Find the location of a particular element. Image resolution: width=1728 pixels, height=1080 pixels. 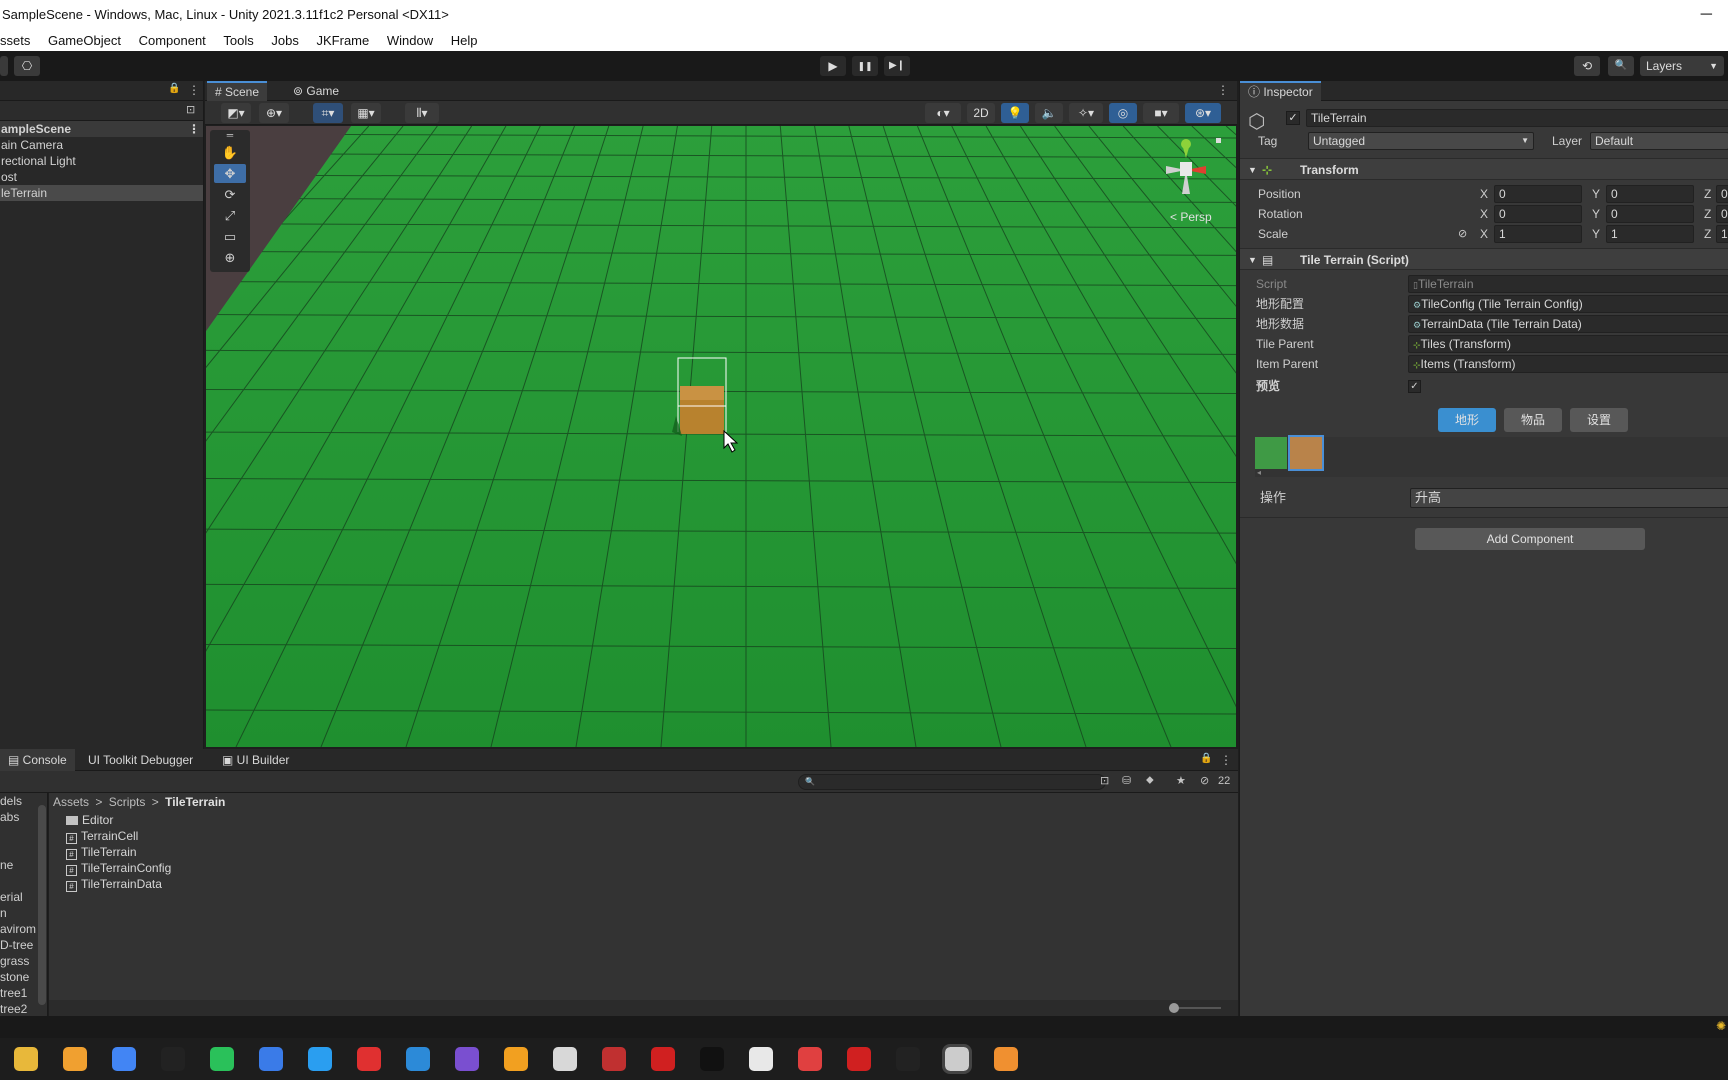

asset-script: # TileTerrain is located at coordinates (101, 852).